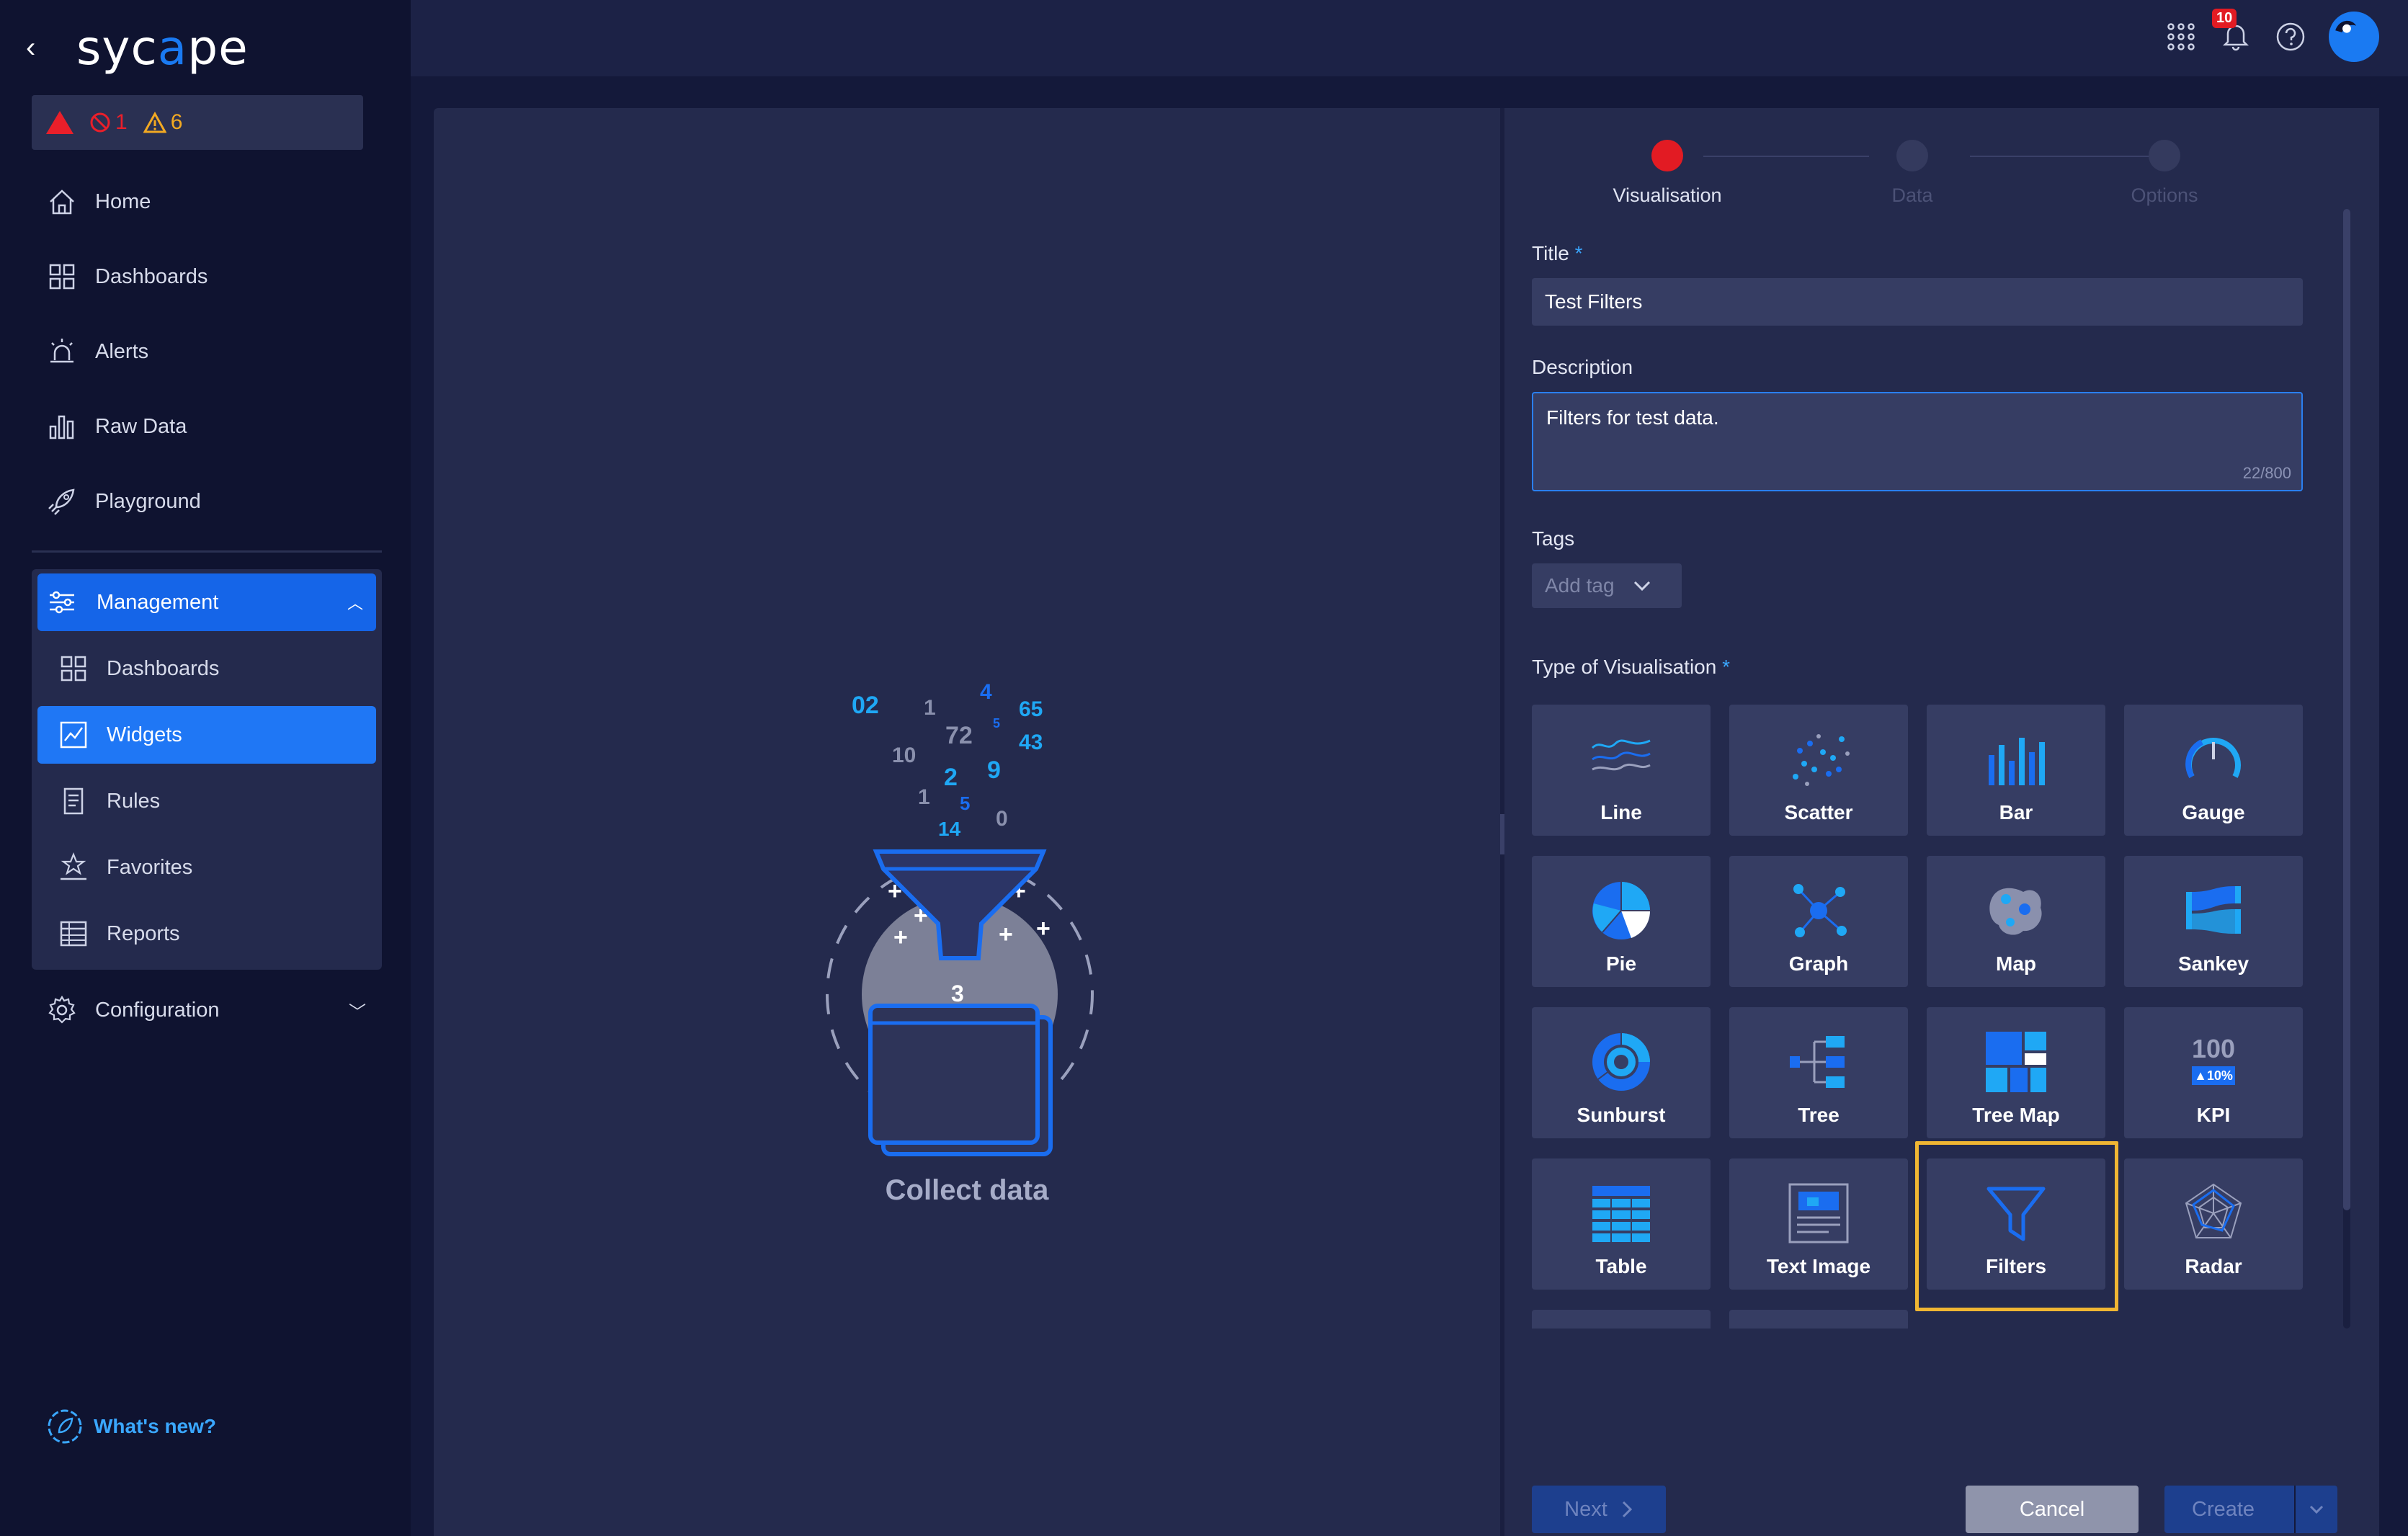  Describe the element at coordinates (1621, 921) in the screenshot. I see `viz-pie: Pie` at that location.